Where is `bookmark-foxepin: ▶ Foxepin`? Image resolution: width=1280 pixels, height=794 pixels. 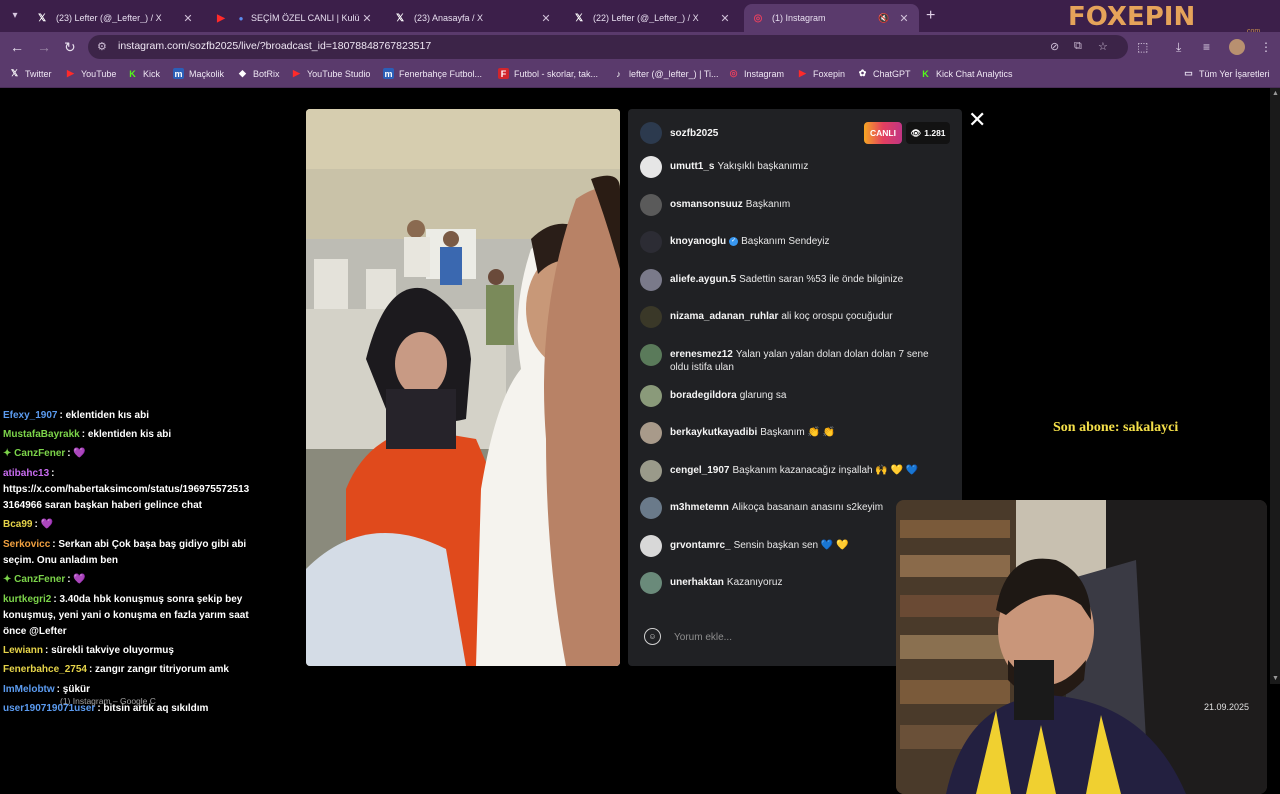 bookmark-foxepin: ▶ Foxepin is located at coordinates (821, 73).